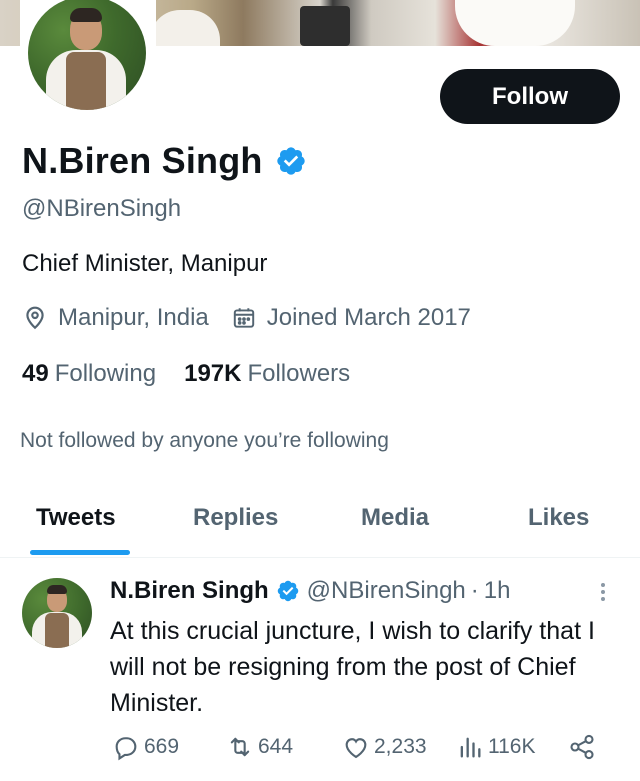 The image size is (640, 781). Describe the element at coordinates (105, 373) in the screenshot. I see `following-label: Following` at that location.